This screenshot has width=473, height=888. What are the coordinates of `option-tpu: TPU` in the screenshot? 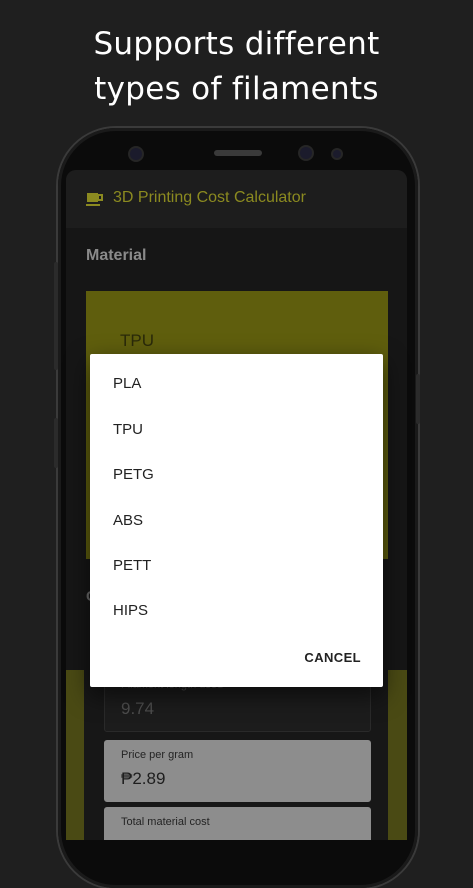 It's located at (238, 430).